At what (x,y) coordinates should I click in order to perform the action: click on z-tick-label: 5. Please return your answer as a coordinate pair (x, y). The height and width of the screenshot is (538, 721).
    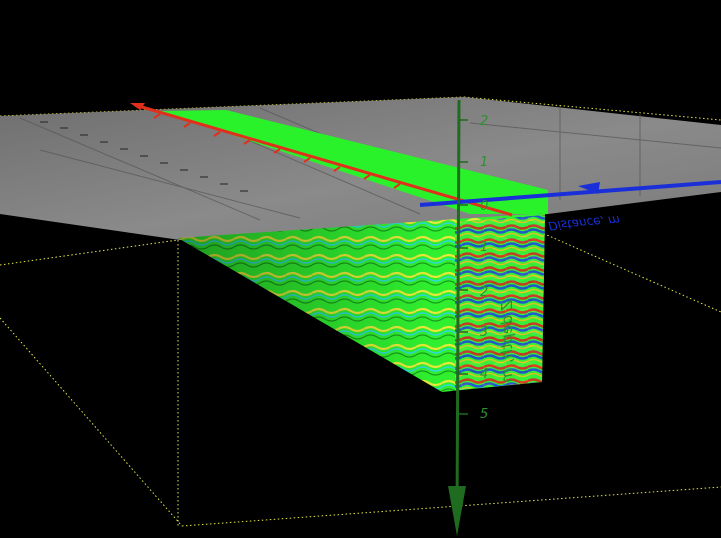
    Looking at the image, I should click on (484, 414).